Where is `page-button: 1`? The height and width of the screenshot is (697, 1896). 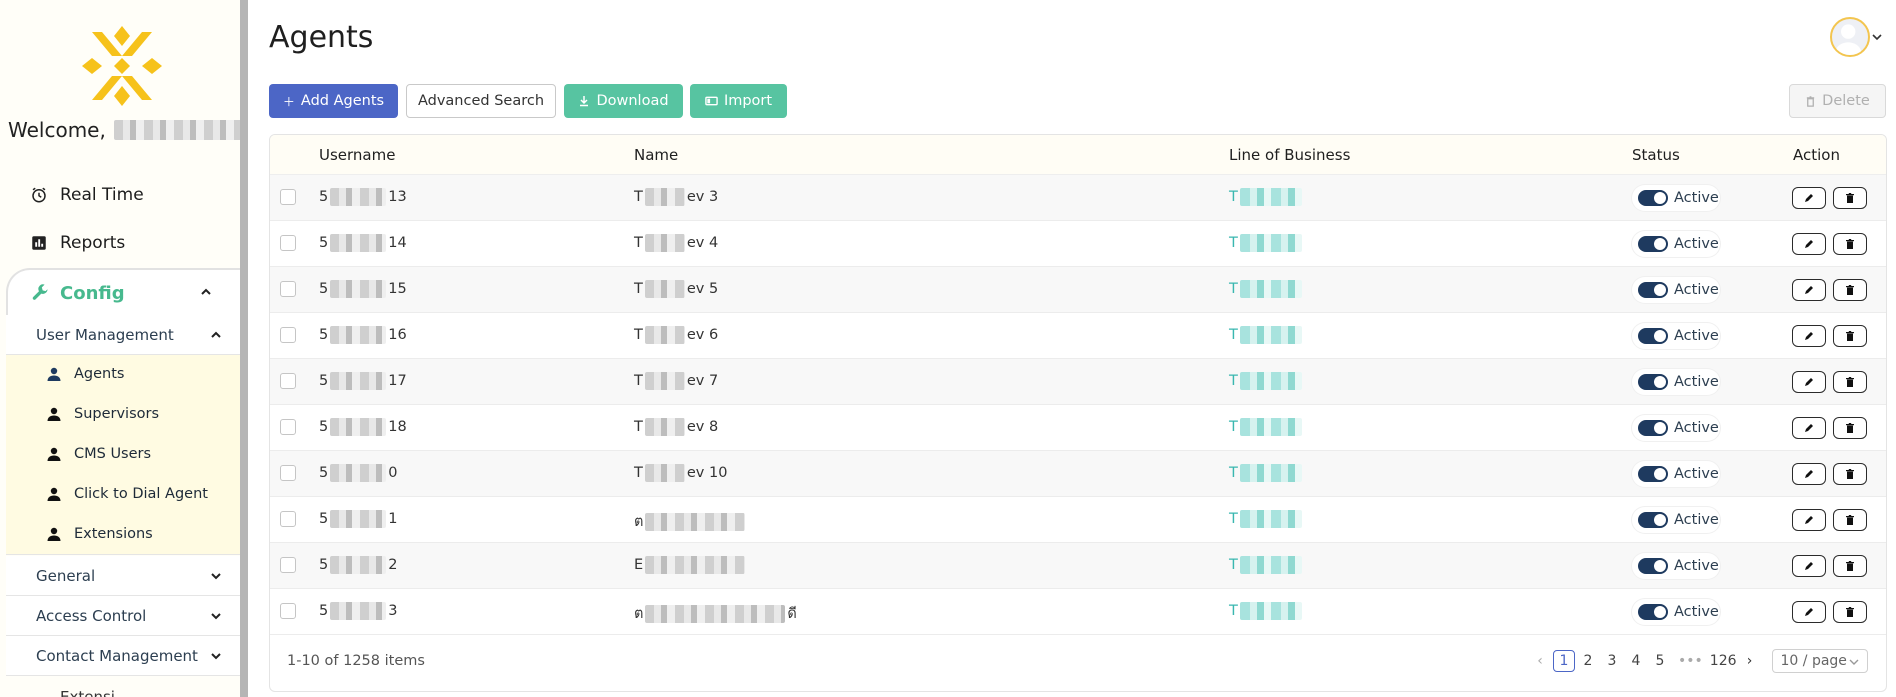
page-button: 1 is located at coordinates (1564, 661).